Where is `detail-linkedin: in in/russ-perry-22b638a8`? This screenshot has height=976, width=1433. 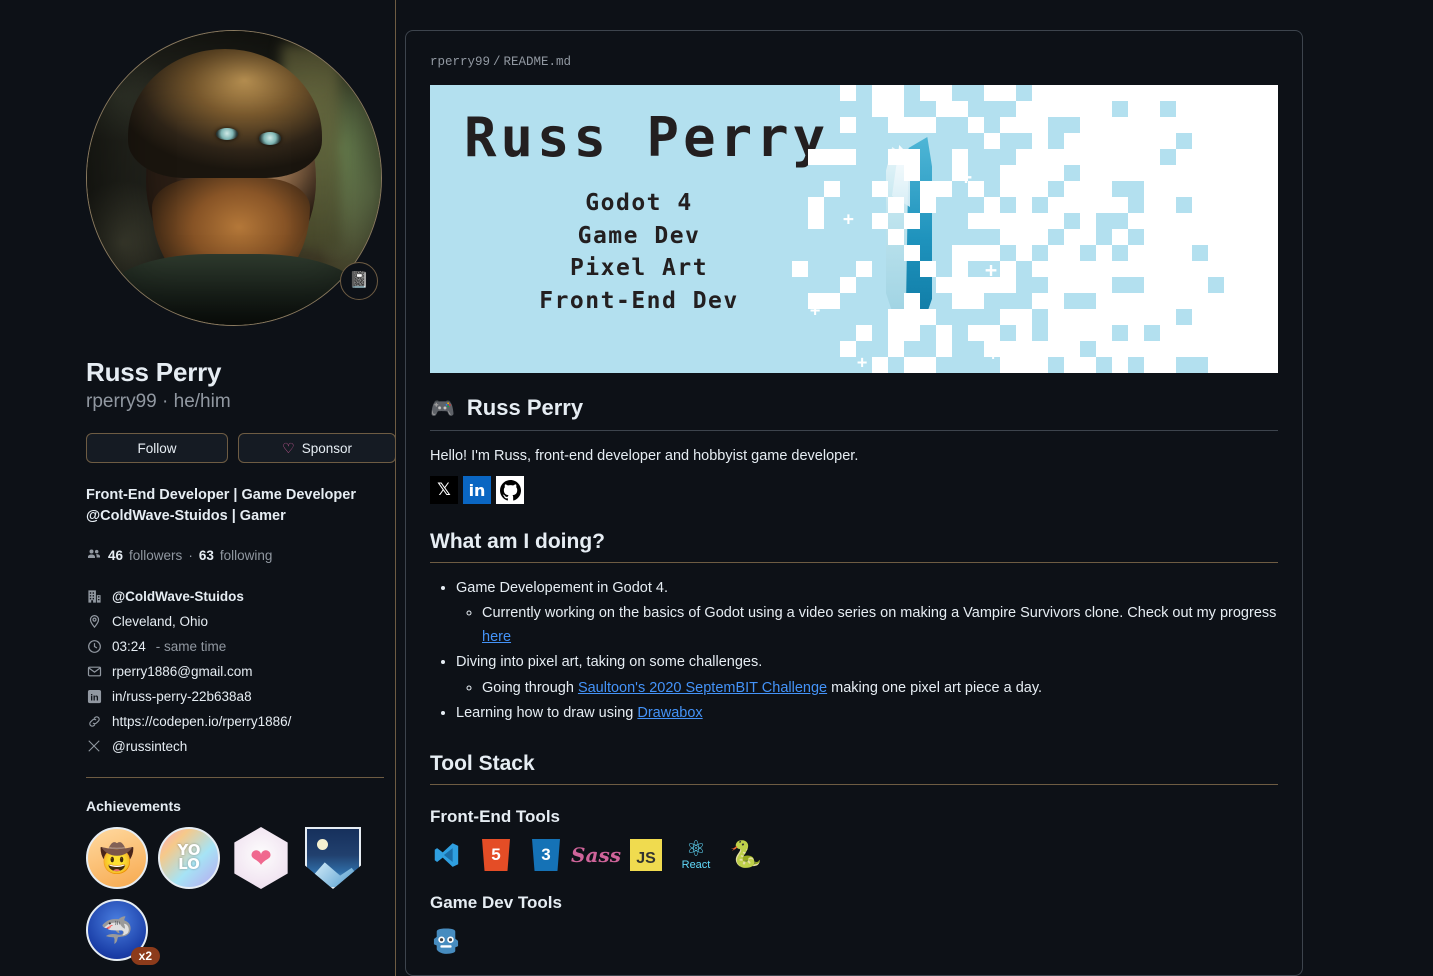 detail-linkedin: in in/russ-perry-22b638a8 is located at coordinates (241, 696).